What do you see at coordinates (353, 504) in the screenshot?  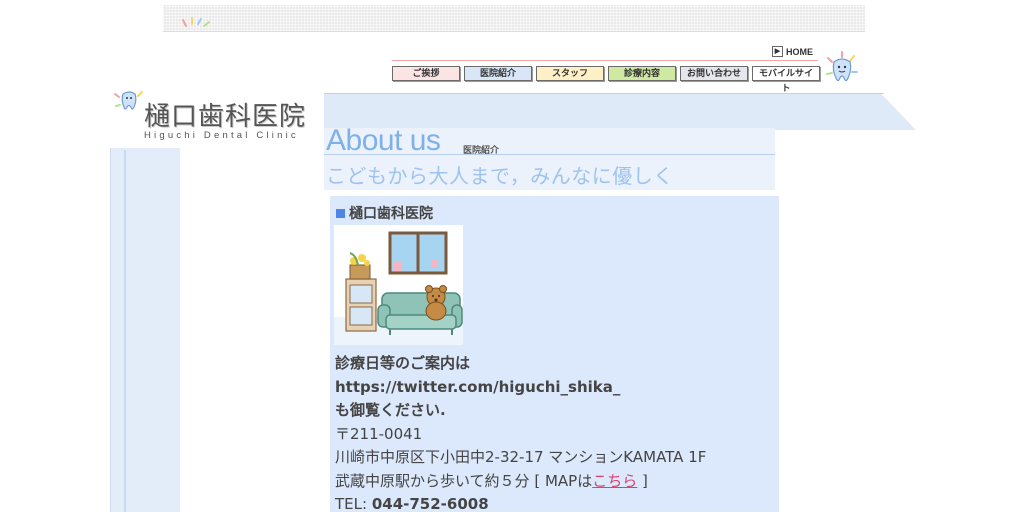 I see `tel-label: TEL:` at bounding box center [353, 504].